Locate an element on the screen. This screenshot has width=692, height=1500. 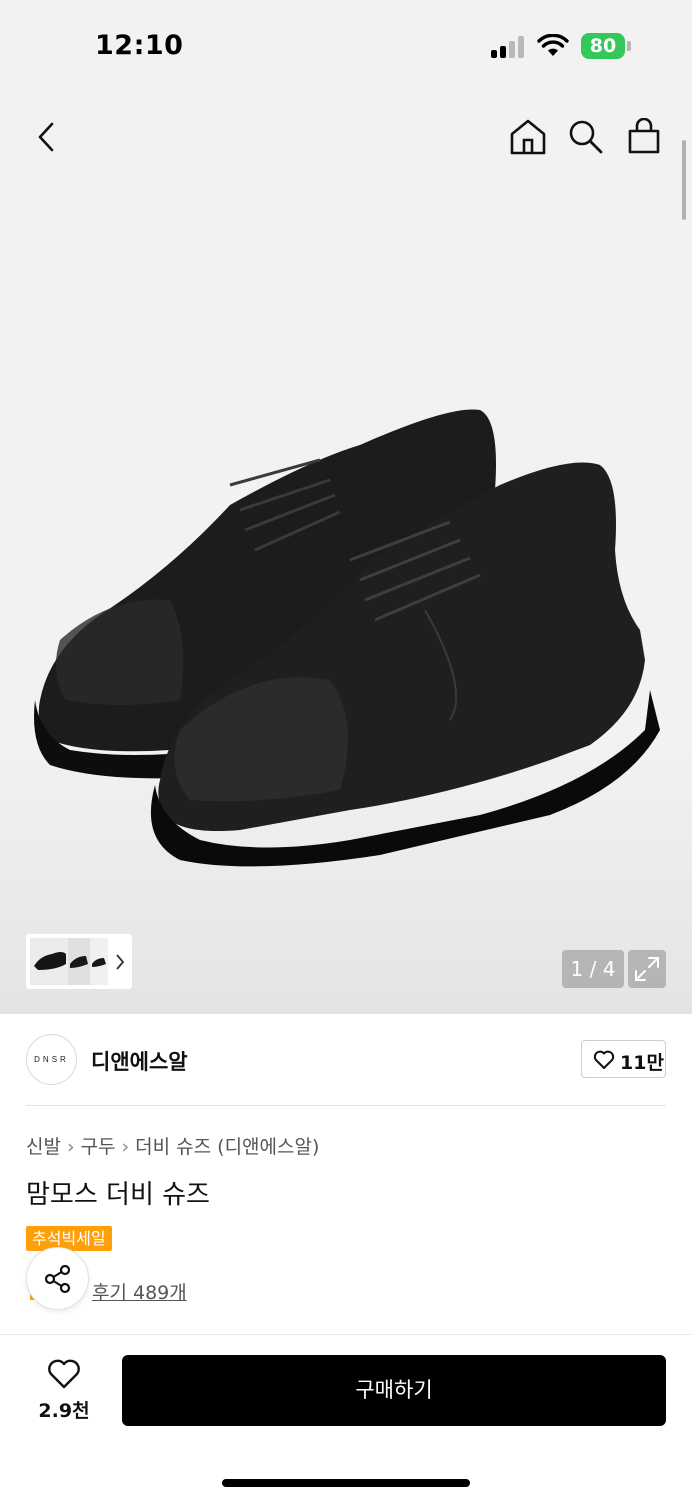
sale-badge: 추석빅세일 is located at coordinates (69, 1238).